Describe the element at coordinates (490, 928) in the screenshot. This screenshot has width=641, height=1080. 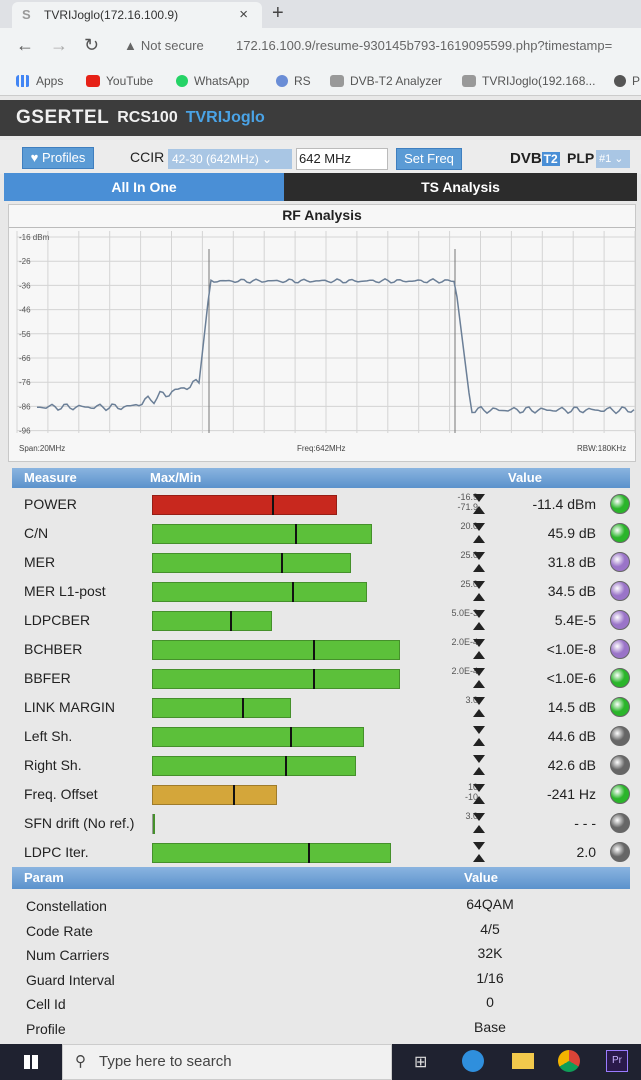
I see `param-value: 4/5` at that location.